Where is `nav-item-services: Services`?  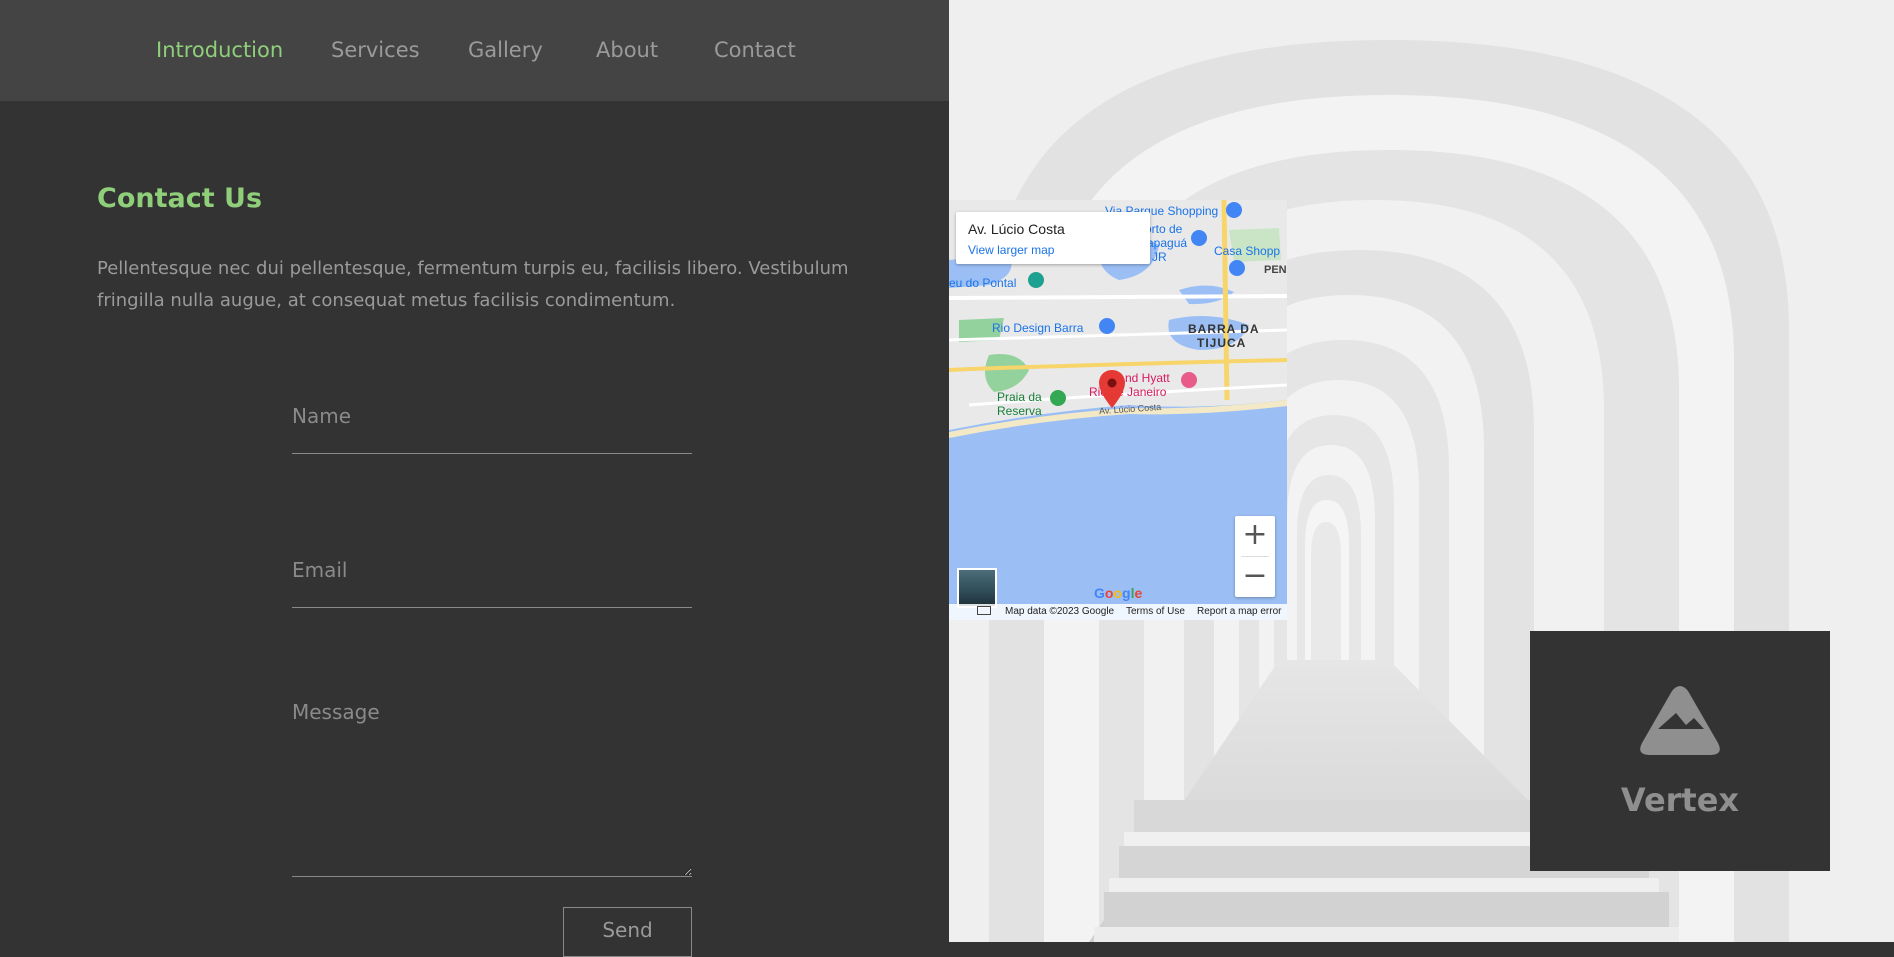
nav-item-services: Services is located at coordinates (375, 50).